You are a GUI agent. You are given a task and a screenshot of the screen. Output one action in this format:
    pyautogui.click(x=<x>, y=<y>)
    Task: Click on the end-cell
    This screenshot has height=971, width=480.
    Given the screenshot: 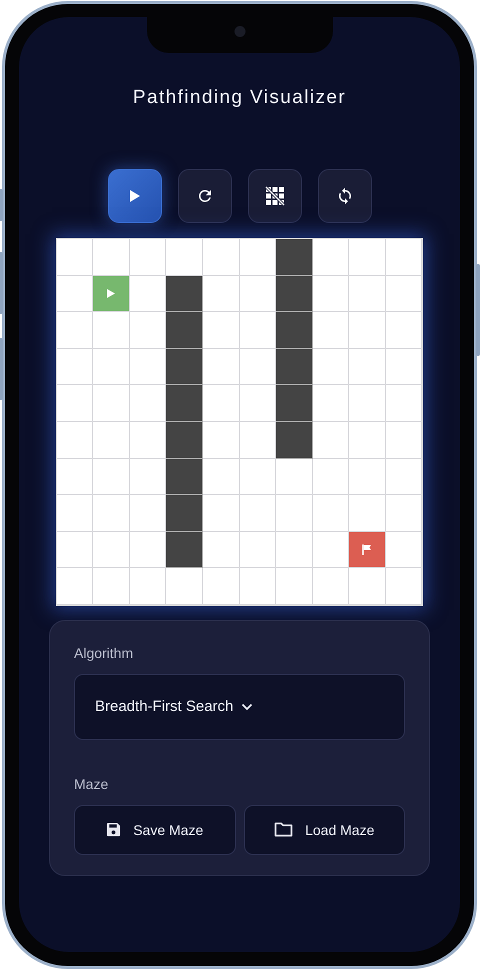 What is the action you would take?
    pyautogui.click(x=367, y=550)
    